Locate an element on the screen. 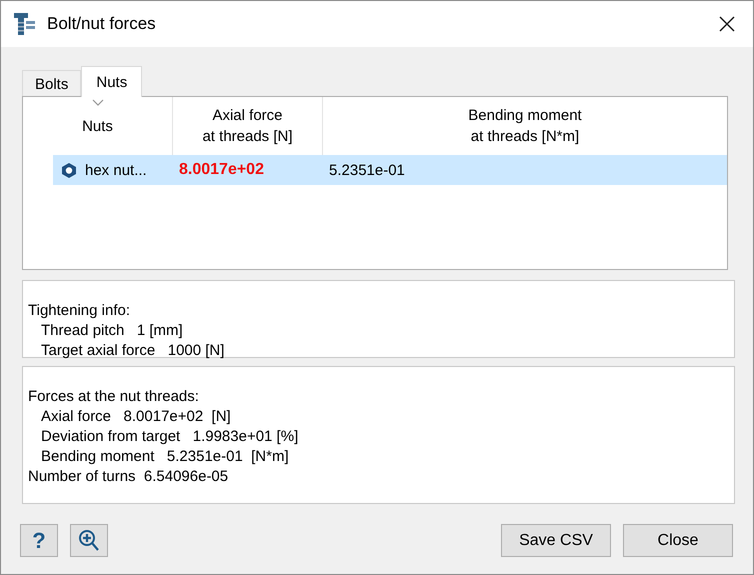  table-row: hex nut... 8.0017e+02 5.2351e-01 is located at coordinates (390, 170).